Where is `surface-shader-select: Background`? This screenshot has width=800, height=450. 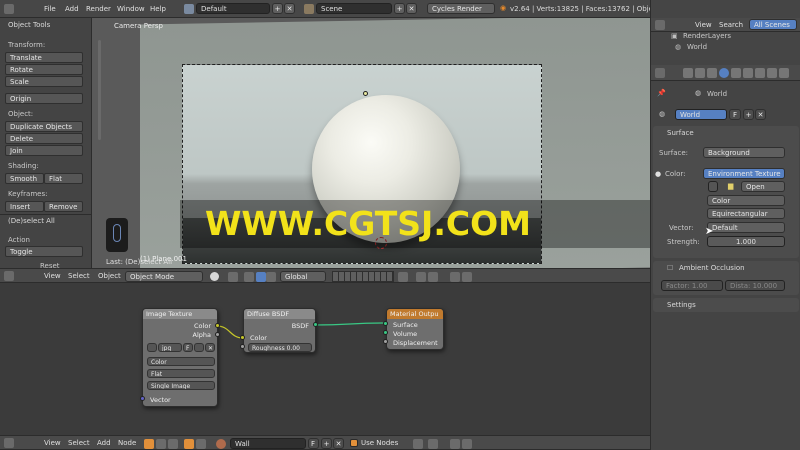 surface-shader-select: Background is located at coordinates (744, 152).